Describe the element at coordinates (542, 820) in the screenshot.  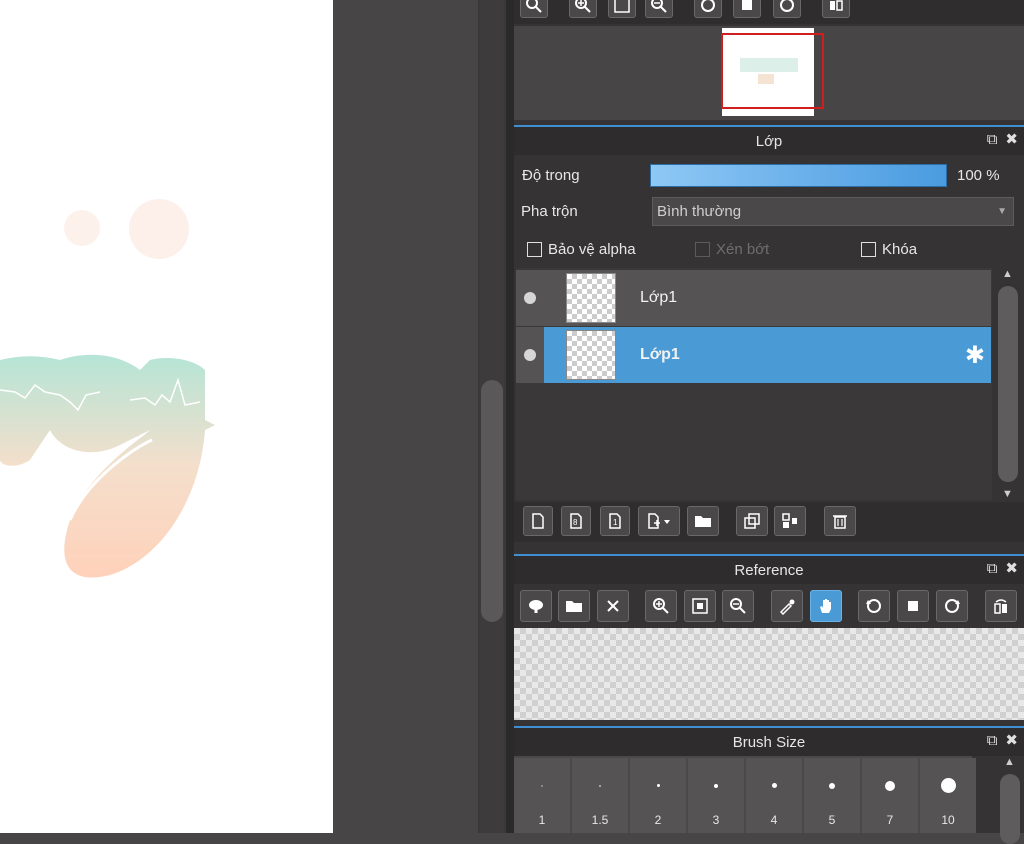
I see `brush-size-label: 1` at that location.